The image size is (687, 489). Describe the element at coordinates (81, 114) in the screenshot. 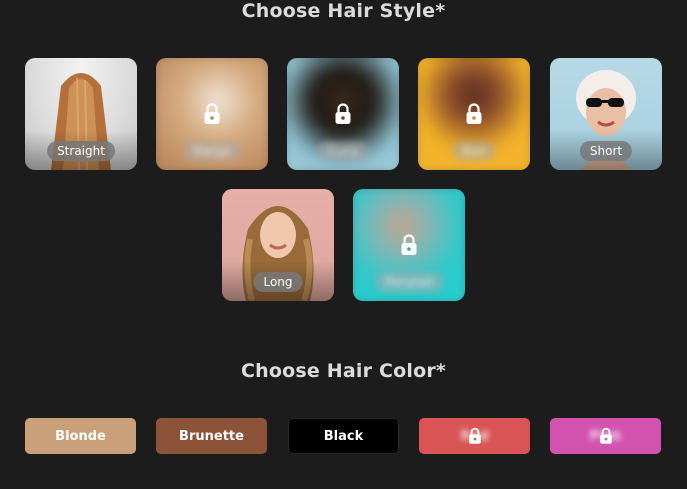

I see `hair-style-straight-tile: Straight` at that location.